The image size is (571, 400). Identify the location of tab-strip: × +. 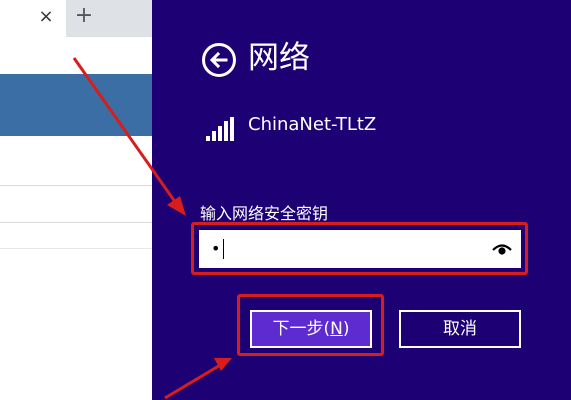
(76, 18).